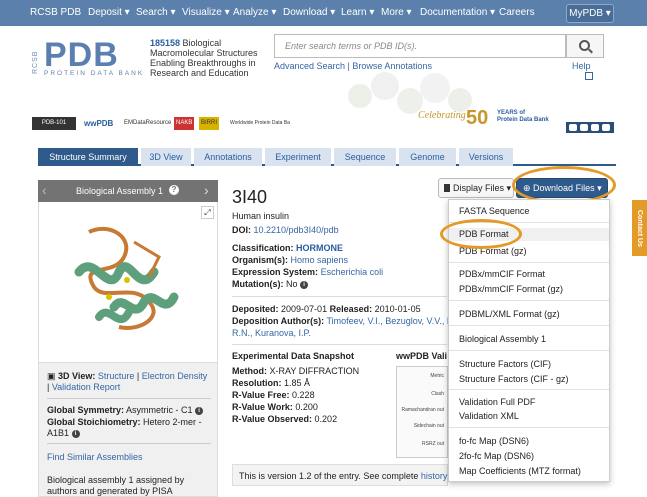 The image size is (647, 497). What do you see at coordinates (590, 13) in the screenshot?
I see `mypdb-button: MyPDB ▾` at bounding box center [590, 13].